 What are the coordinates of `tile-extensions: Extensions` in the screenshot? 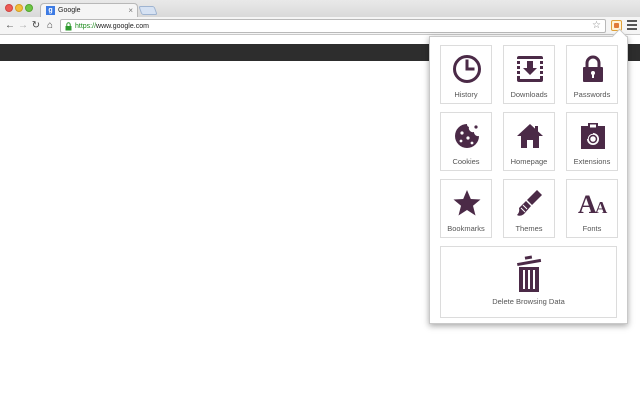 It's located at (592, 141).